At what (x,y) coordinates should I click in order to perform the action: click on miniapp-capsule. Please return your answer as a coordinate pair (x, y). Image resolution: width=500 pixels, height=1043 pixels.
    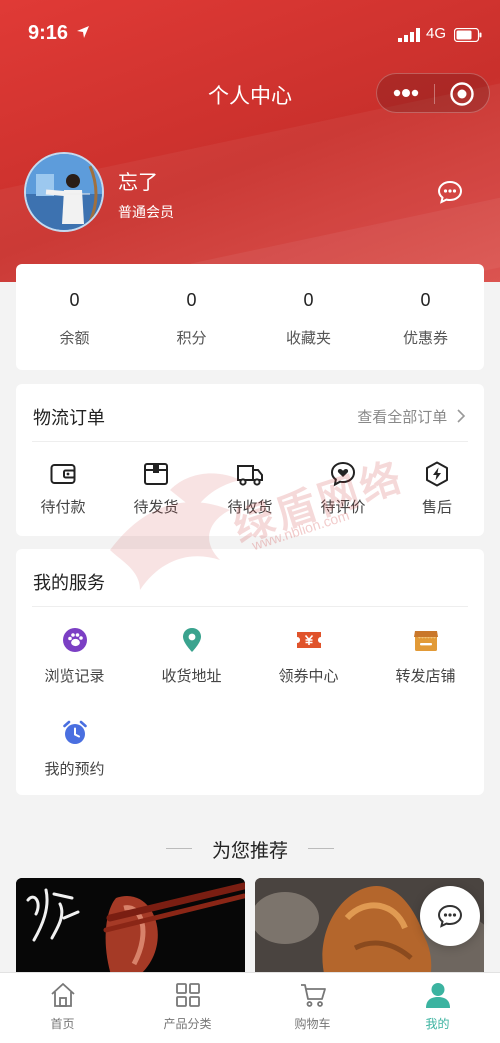
    Looking at the image, I should click on (433, 93).